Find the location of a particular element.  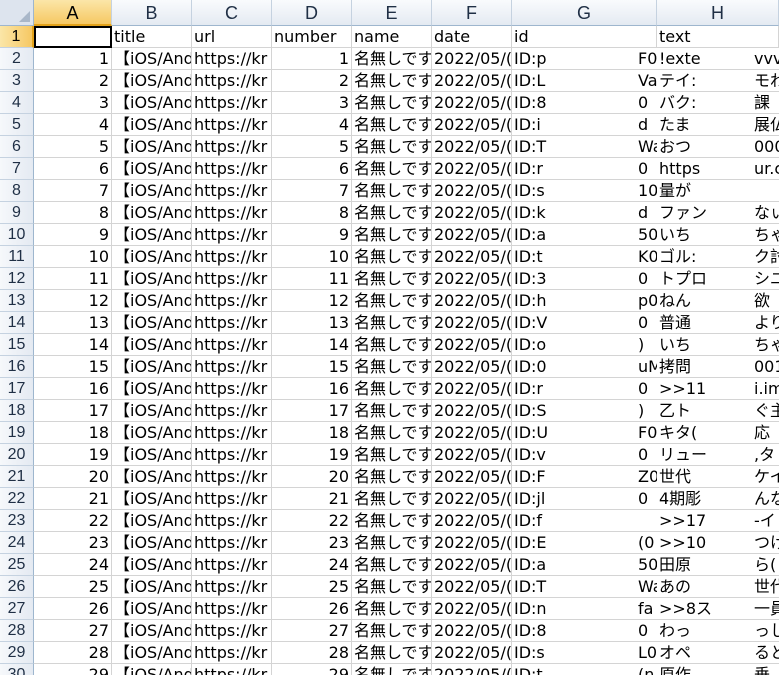

cell-f24: 2022/05/( is located at coordinates (472, 543).